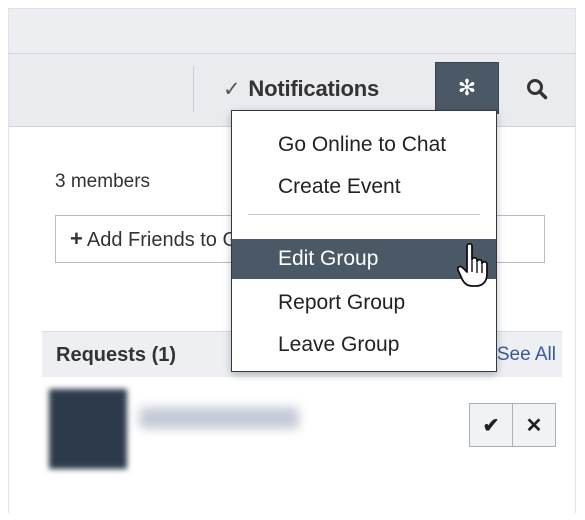 Image resolution: width=585 pixels, height=520 pixels. What do you see at coordinates (364, 187) in the screenshot?
I see `menu-item-create-event: Create Event` at bounding box center [364, 187].